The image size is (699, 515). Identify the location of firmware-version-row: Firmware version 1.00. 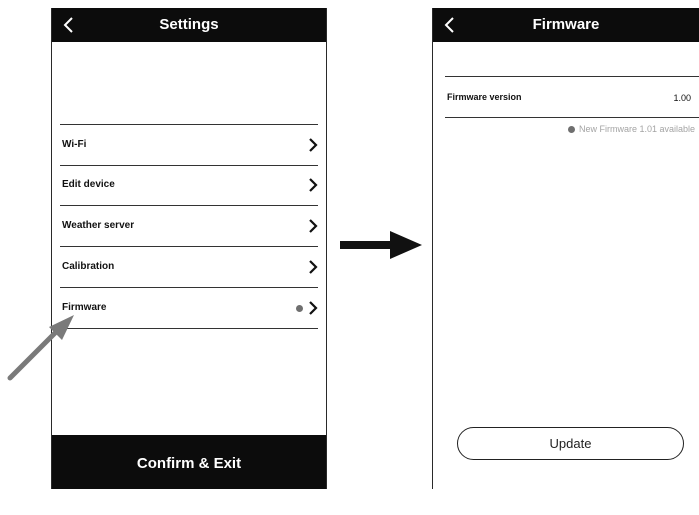
(572, 97).